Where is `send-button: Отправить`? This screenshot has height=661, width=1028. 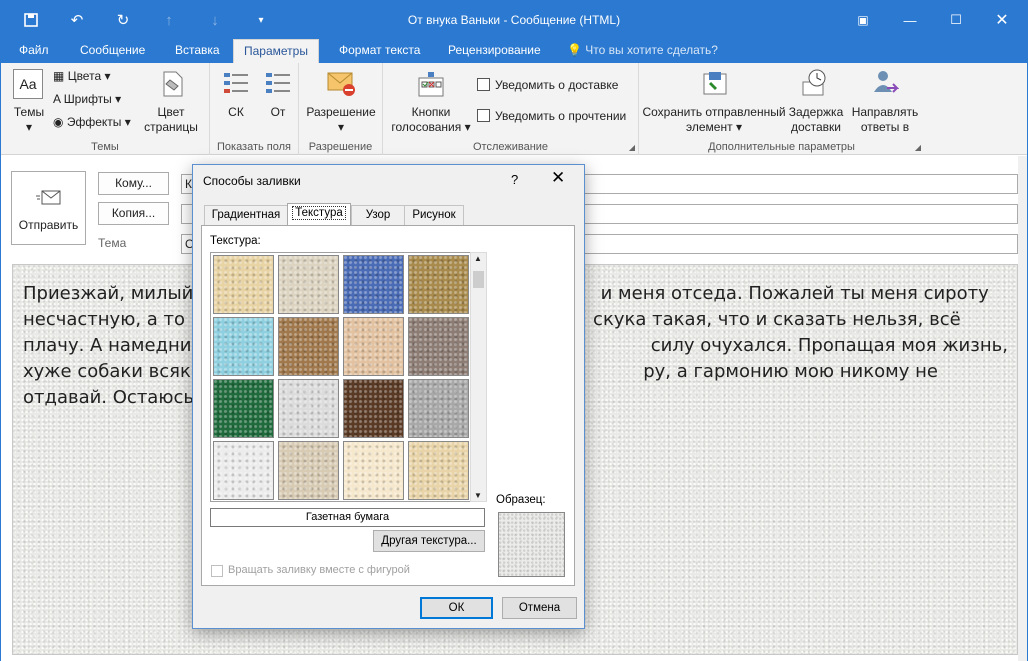 send-button: Отправить is located at coordinates (48, 208).